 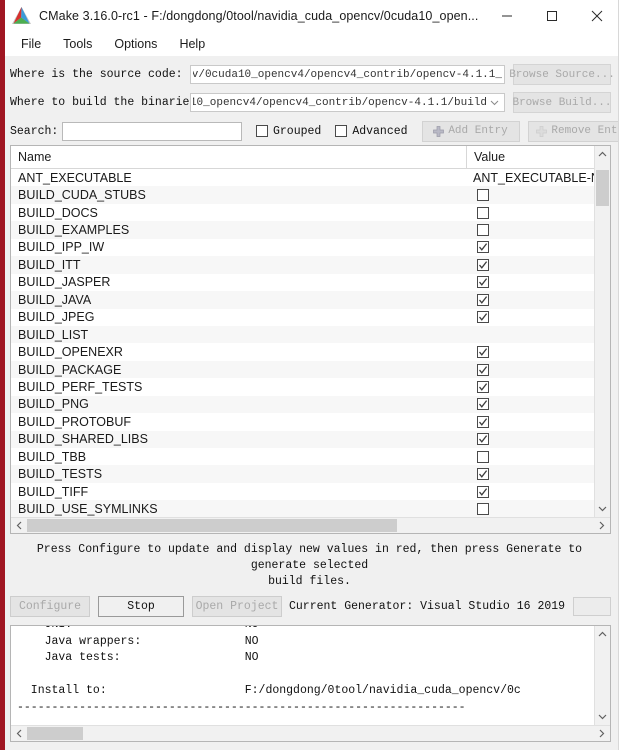 I want to click on menu-item-options: Options, so click(x=135, y=44).